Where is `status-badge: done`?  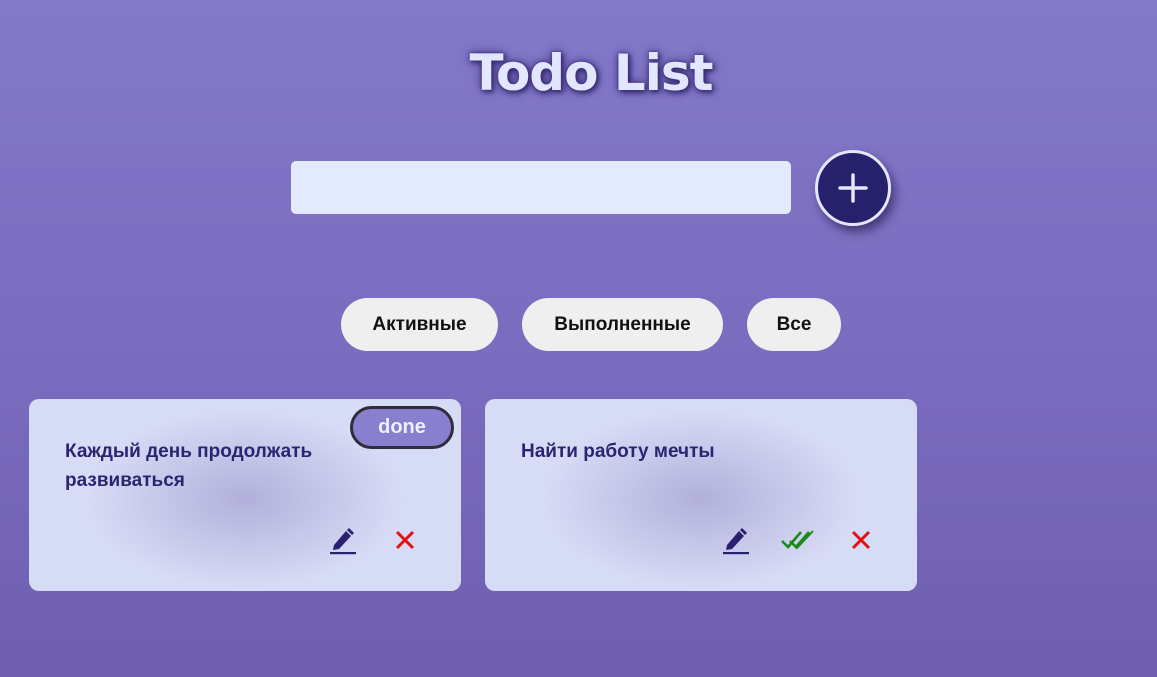
status-badge: done is located at coordinates (402, 427).